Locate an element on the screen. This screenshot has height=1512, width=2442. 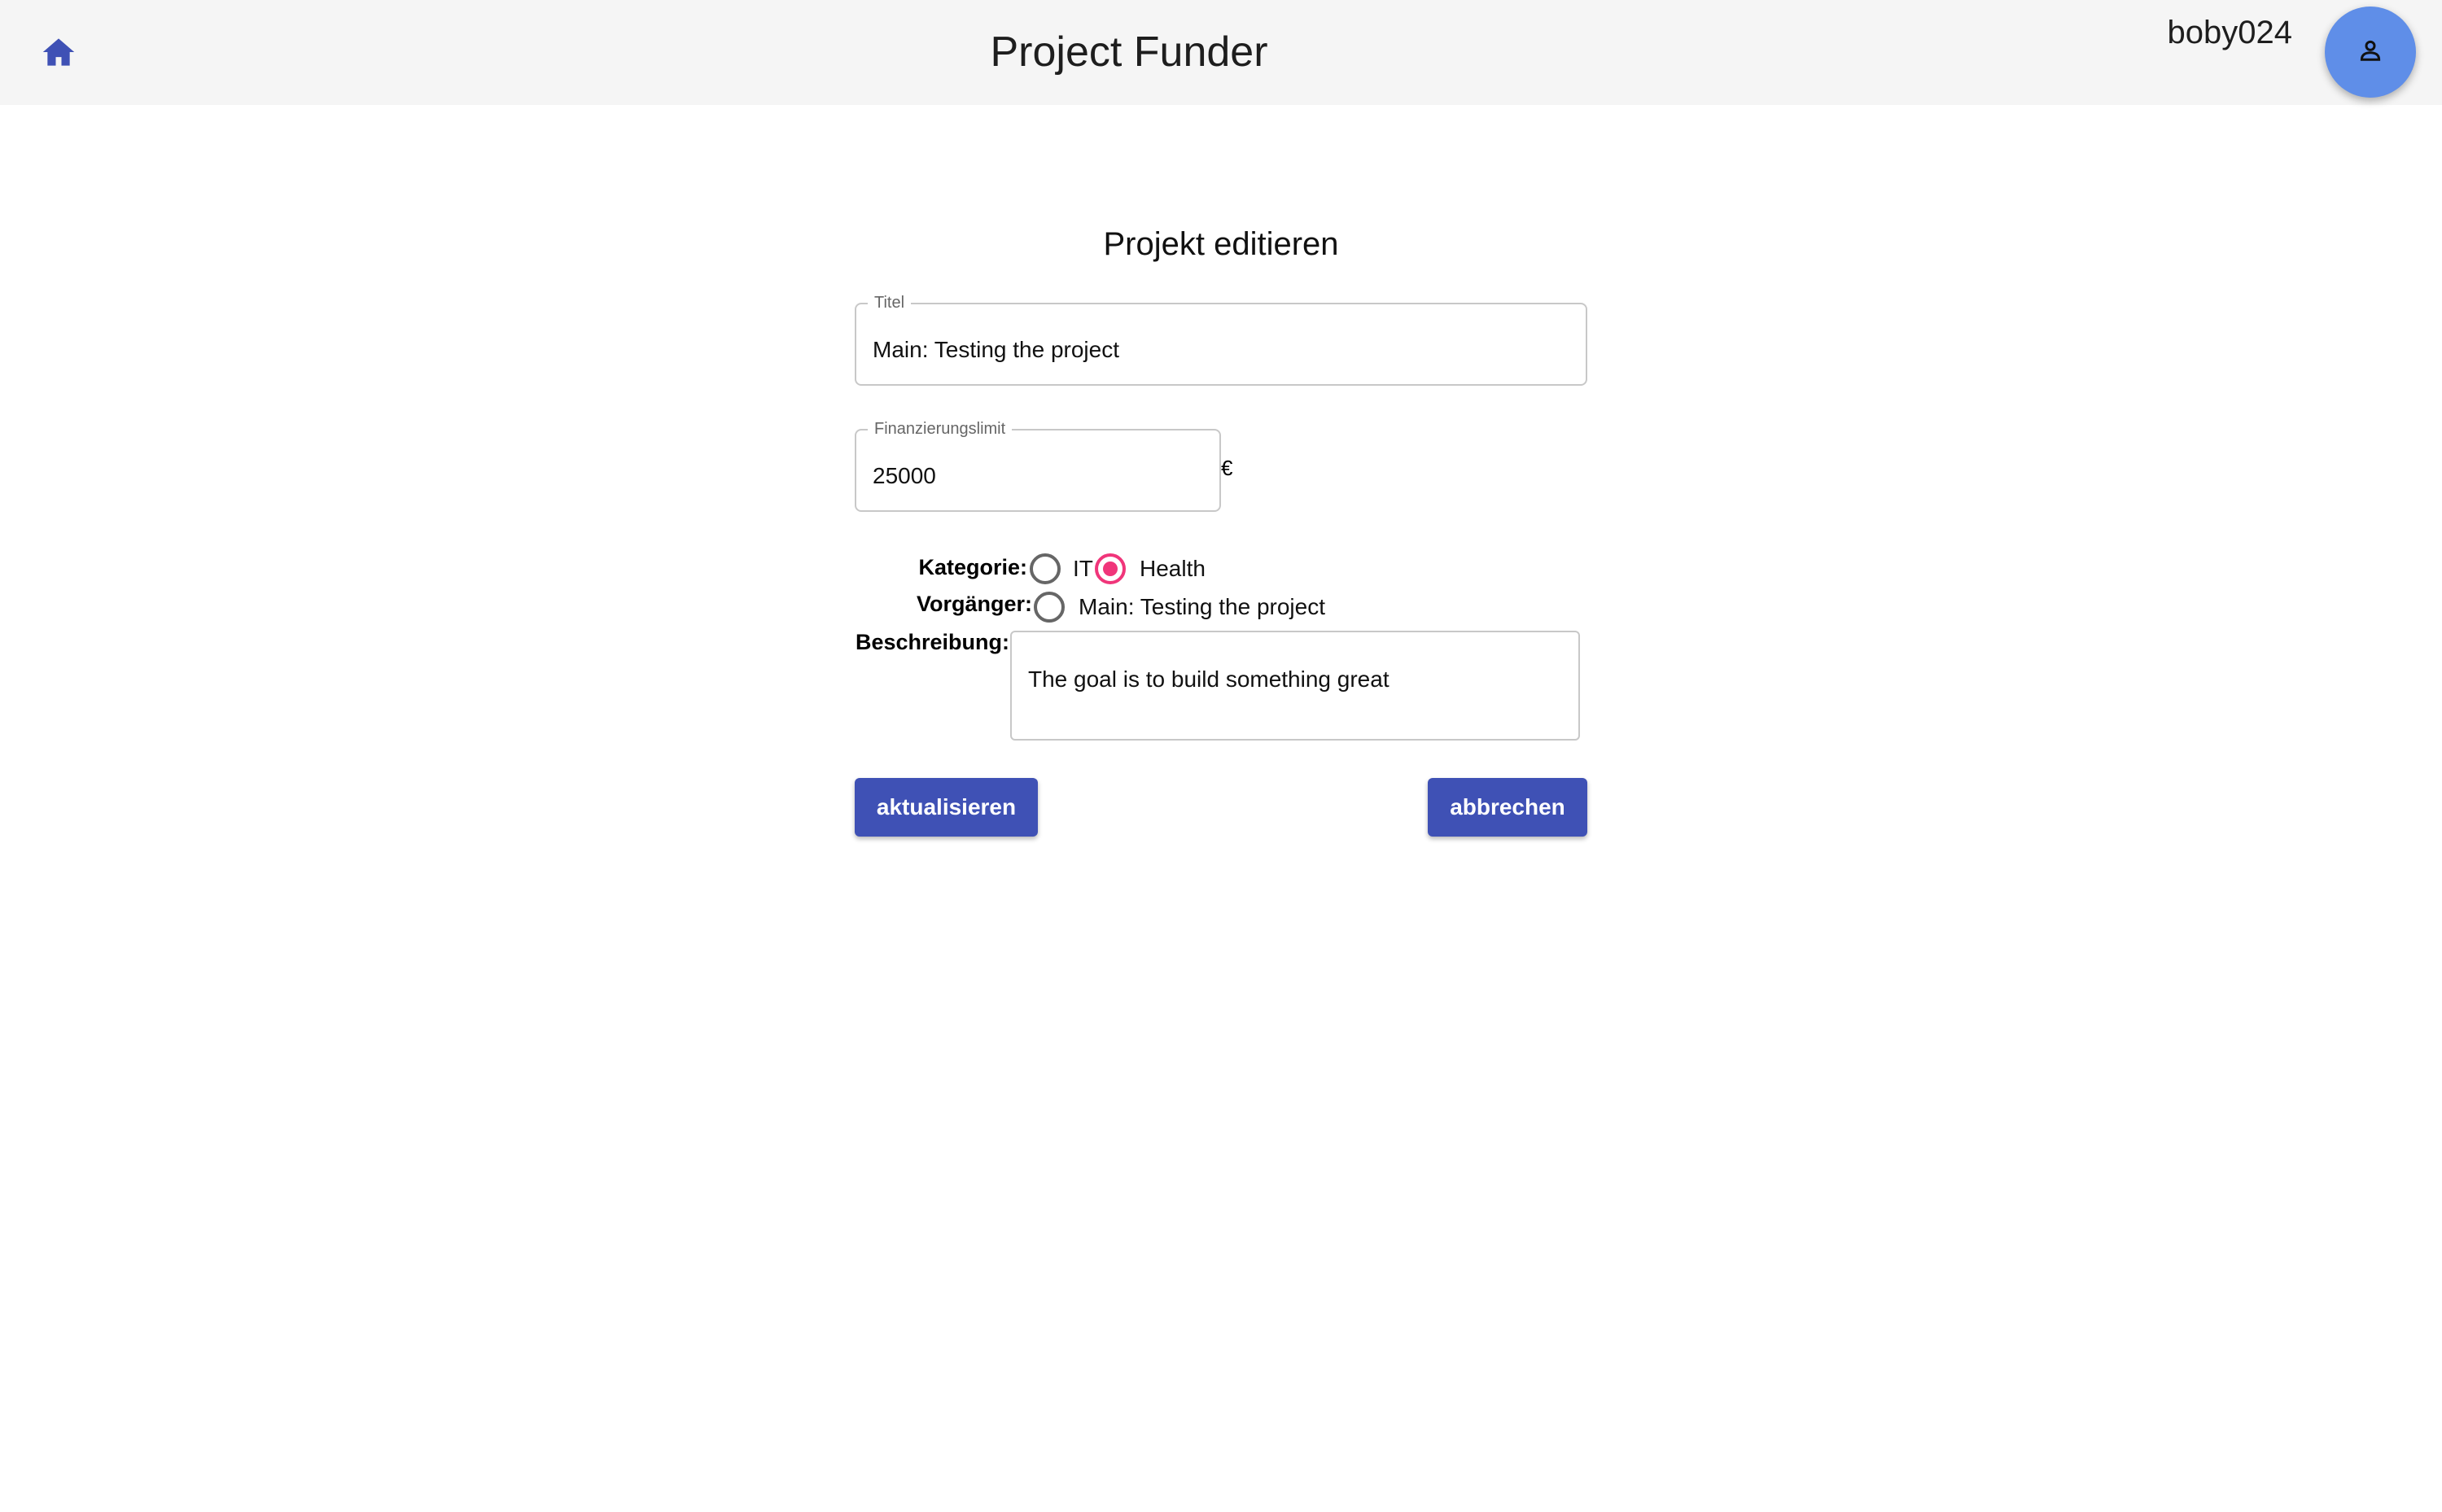
radio-kategorie-it is located at coordinates (1045, 568).